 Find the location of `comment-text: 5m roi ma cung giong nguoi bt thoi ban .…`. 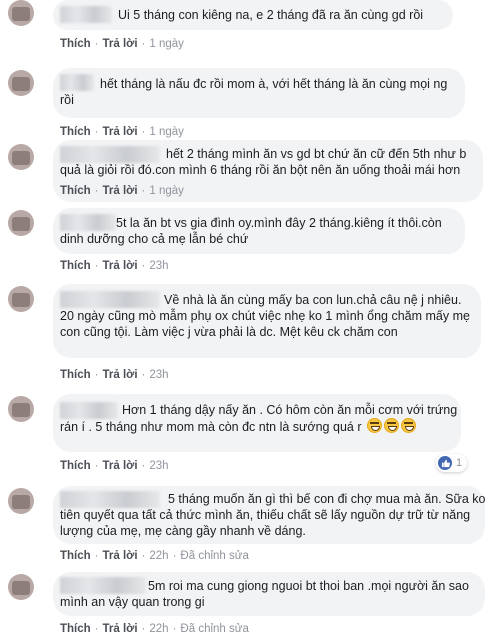

comment-text: 5m roi ma cung giong nguoi bt thoi ban .… is located at coordinates (264, 594).